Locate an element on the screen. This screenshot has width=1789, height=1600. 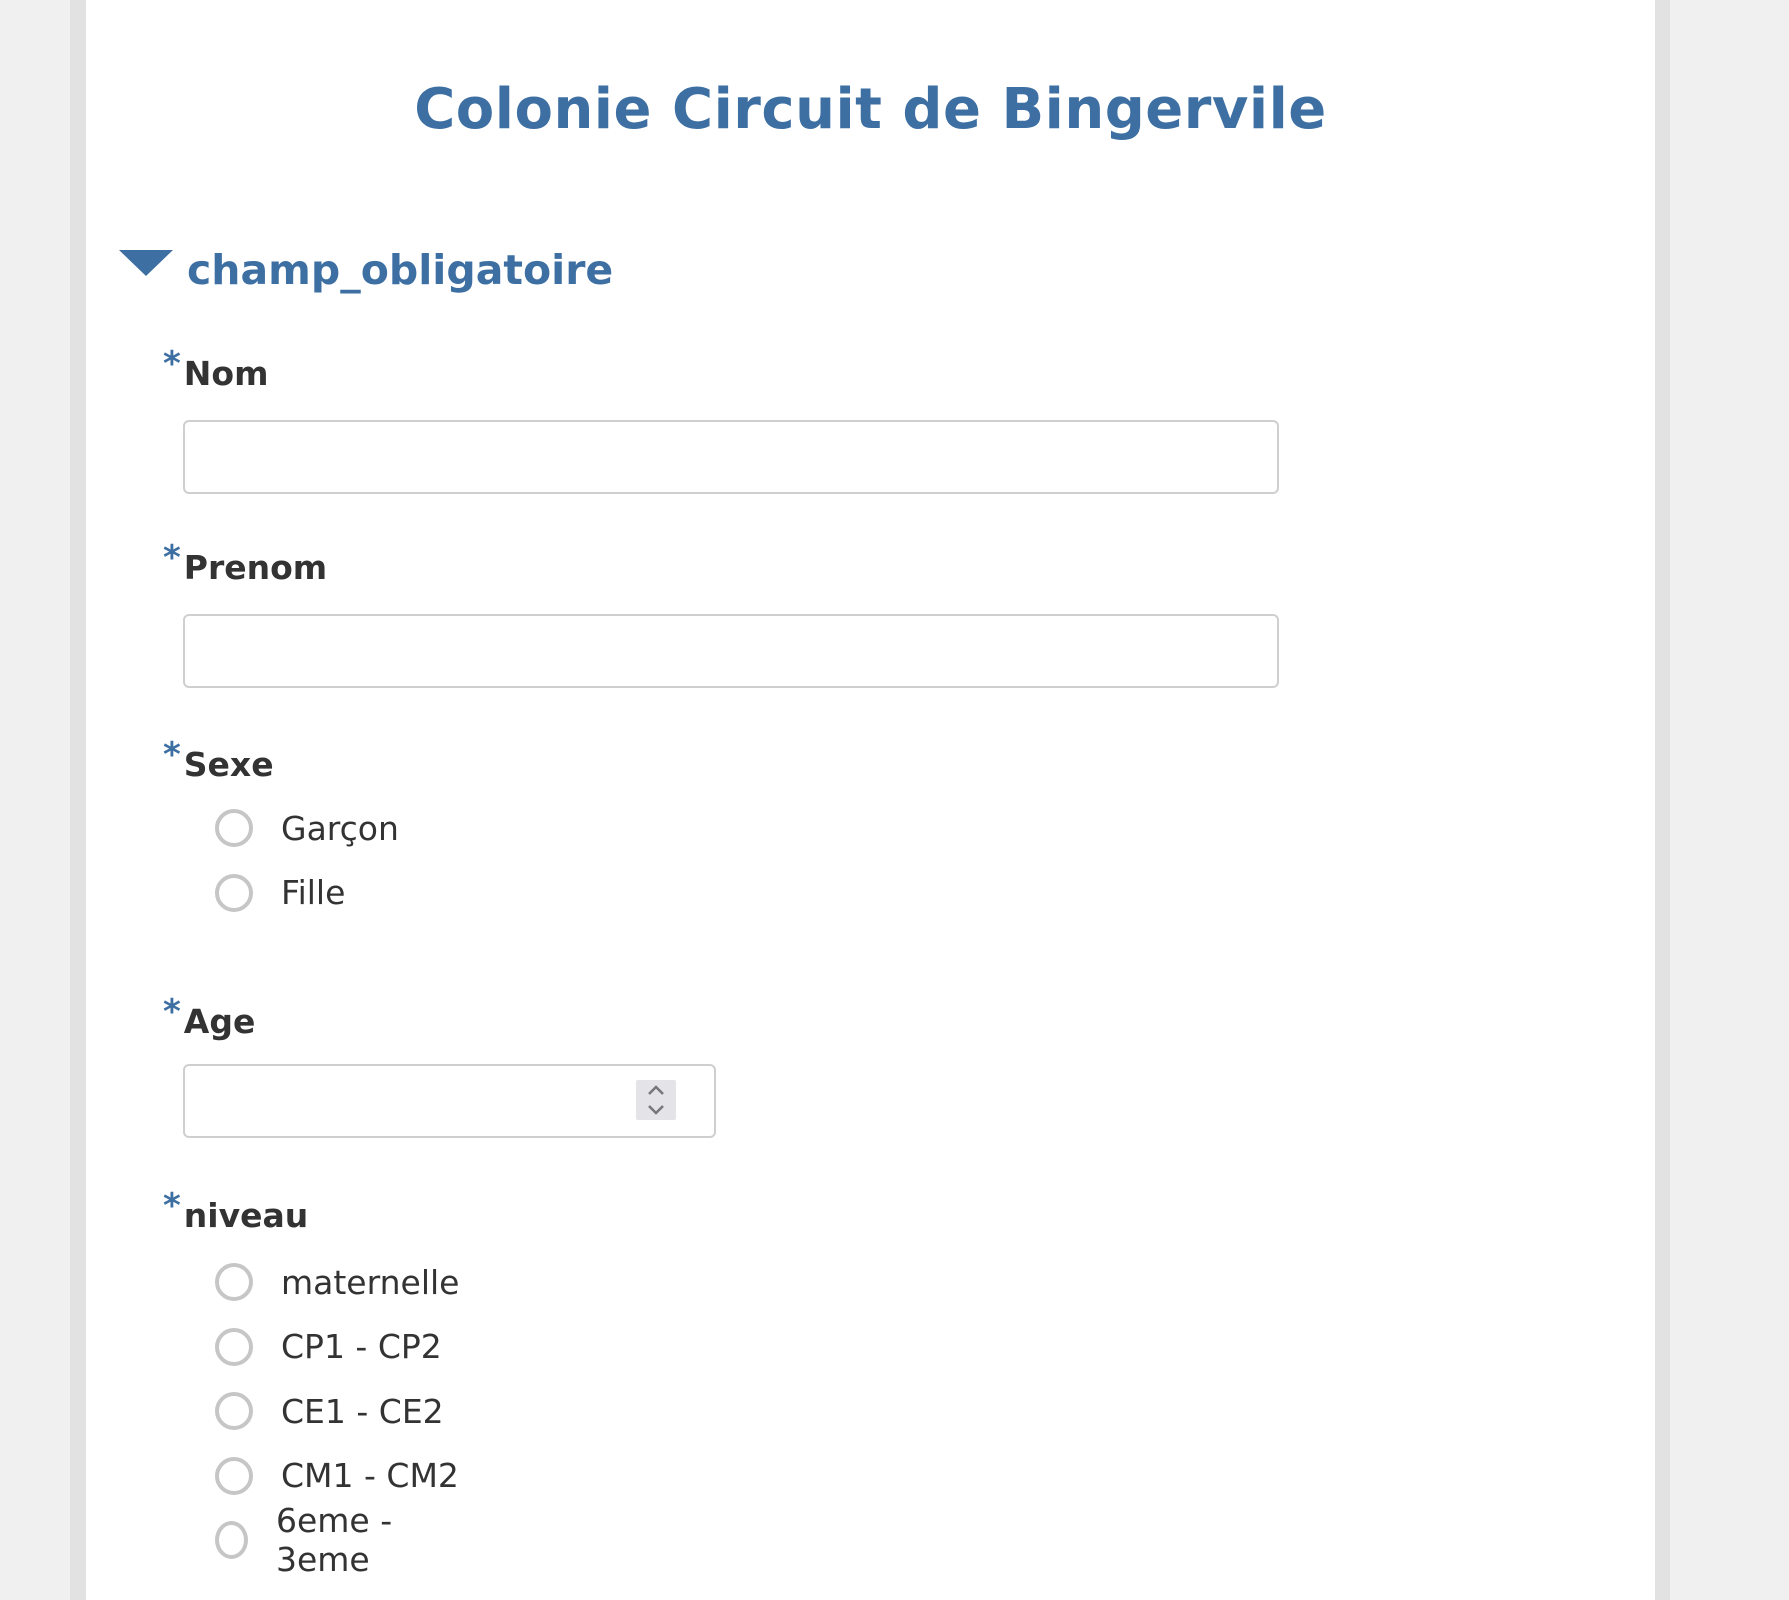
radio-option-college: 6eme - 3eme is located at coordinates (337, 1540).